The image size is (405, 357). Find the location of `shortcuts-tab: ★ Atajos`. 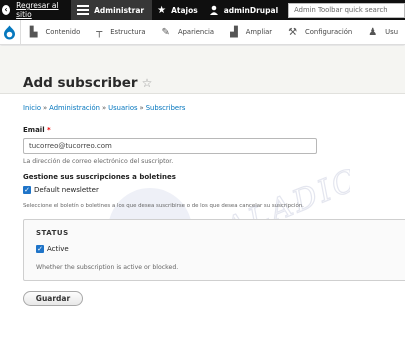

shortcuts-tab: ★ Atajos is located at coordinates (178, 10).